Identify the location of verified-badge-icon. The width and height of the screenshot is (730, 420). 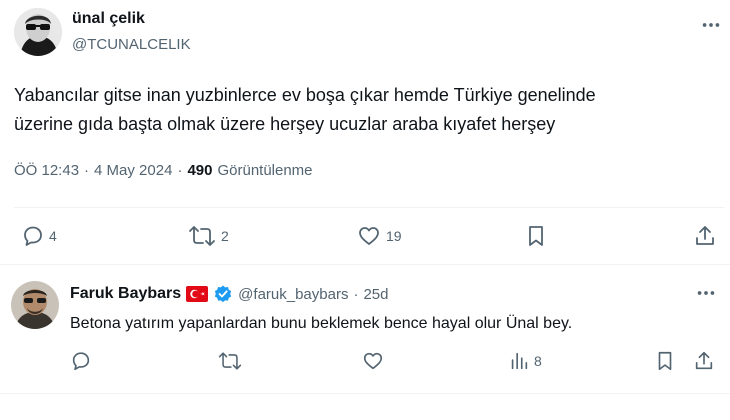
(223, 294).